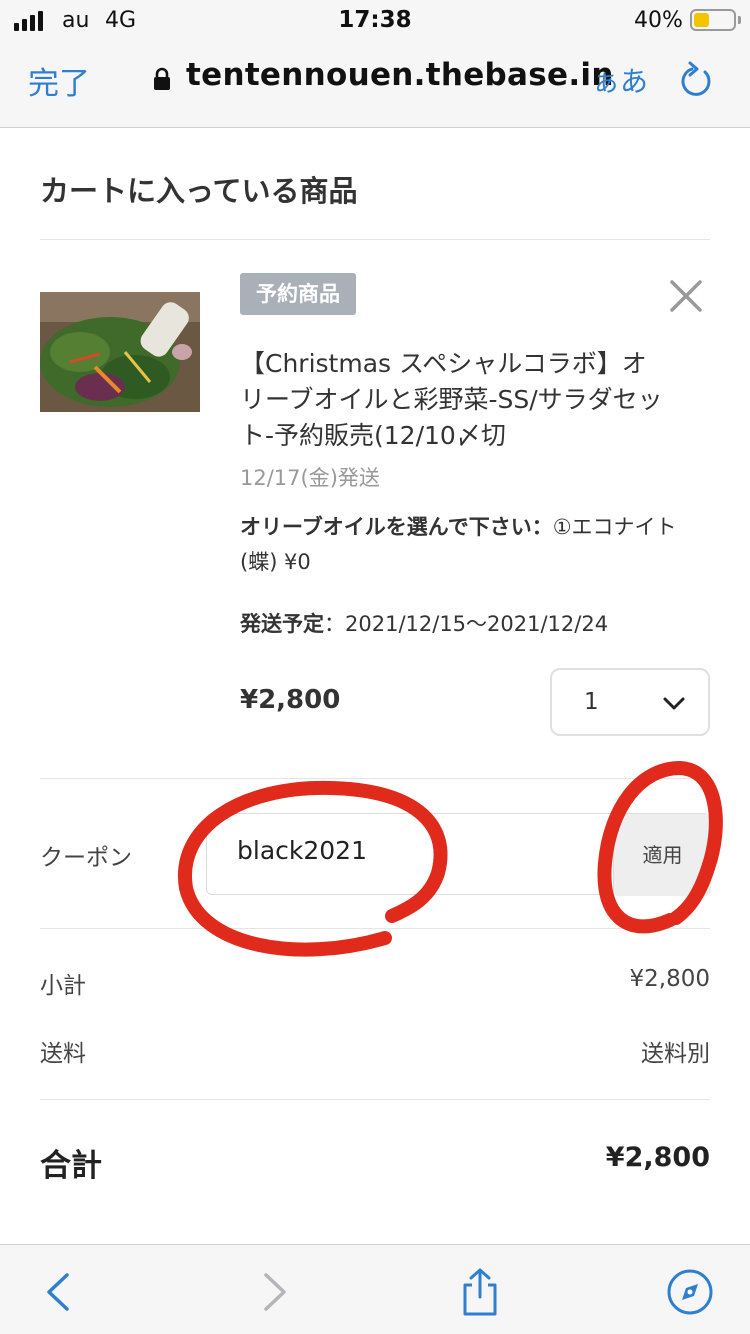  I want to click on close-icon, so click(686, 296).